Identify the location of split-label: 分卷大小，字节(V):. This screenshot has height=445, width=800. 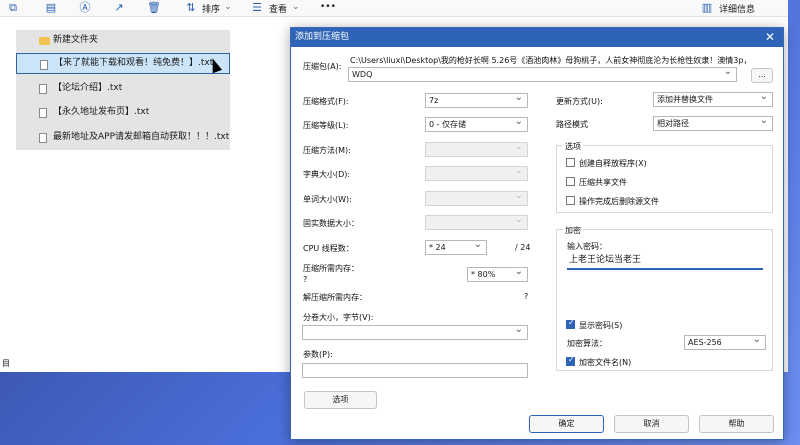
(338, 317).